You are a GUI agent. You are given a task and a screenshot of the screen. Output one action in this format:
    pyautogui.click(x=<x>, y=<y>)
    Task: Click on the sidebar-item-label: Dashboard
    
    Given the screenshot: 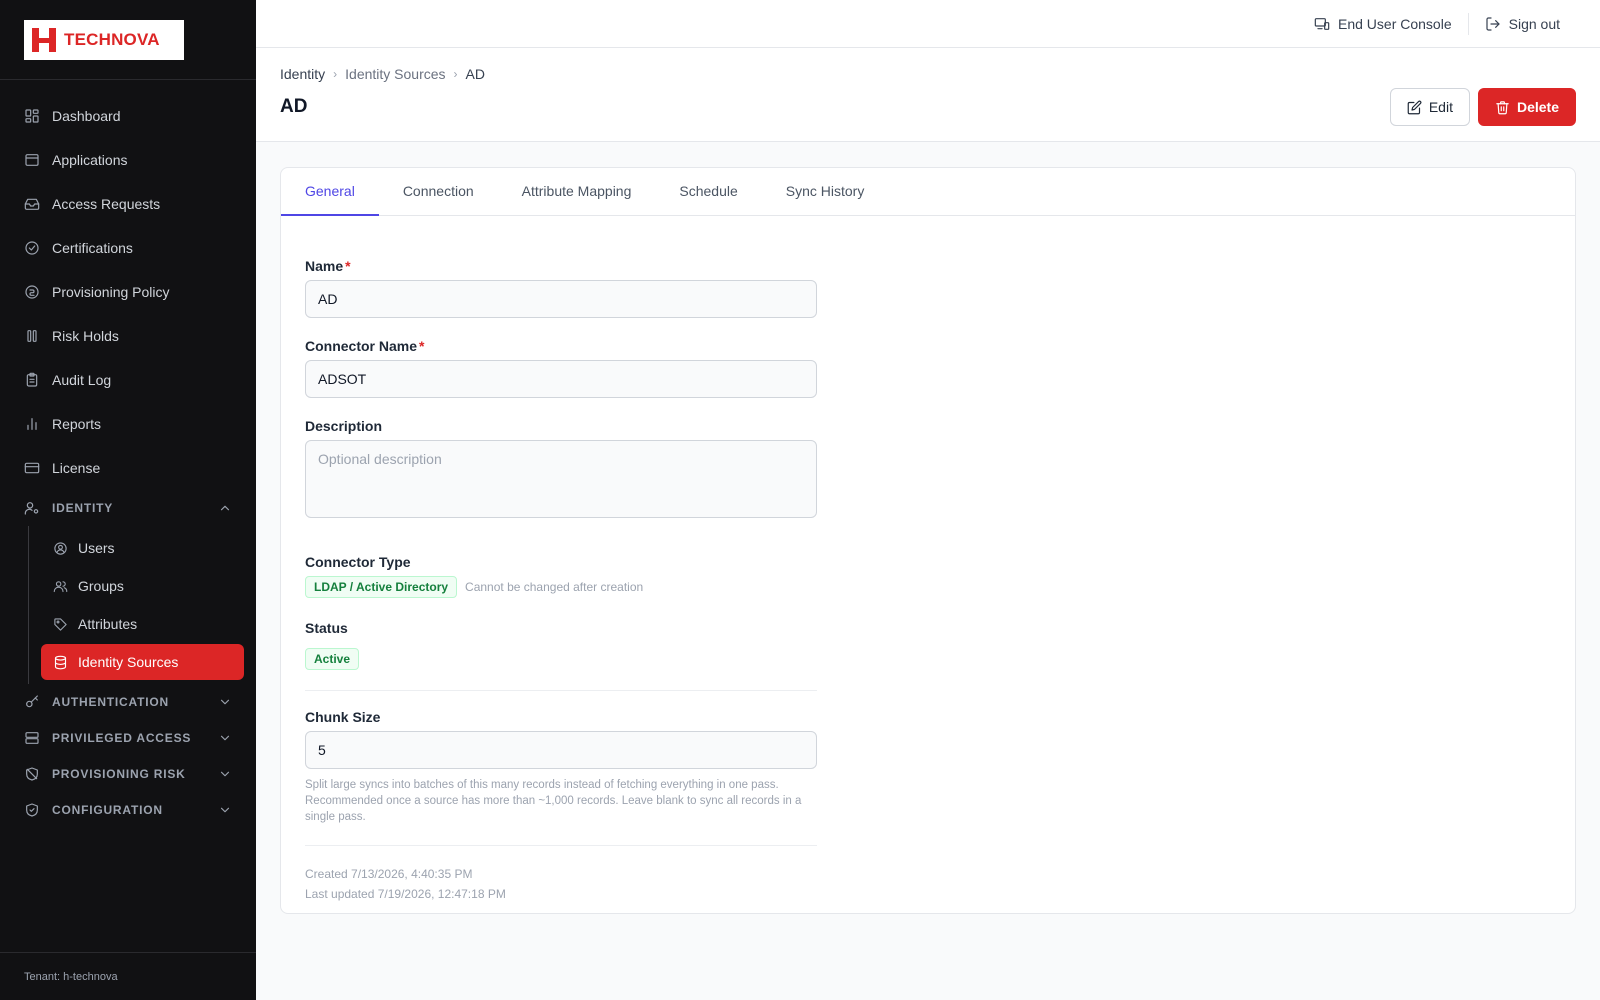 What is the action you would take?
    pyautogui.click(x=86, y=116)
    